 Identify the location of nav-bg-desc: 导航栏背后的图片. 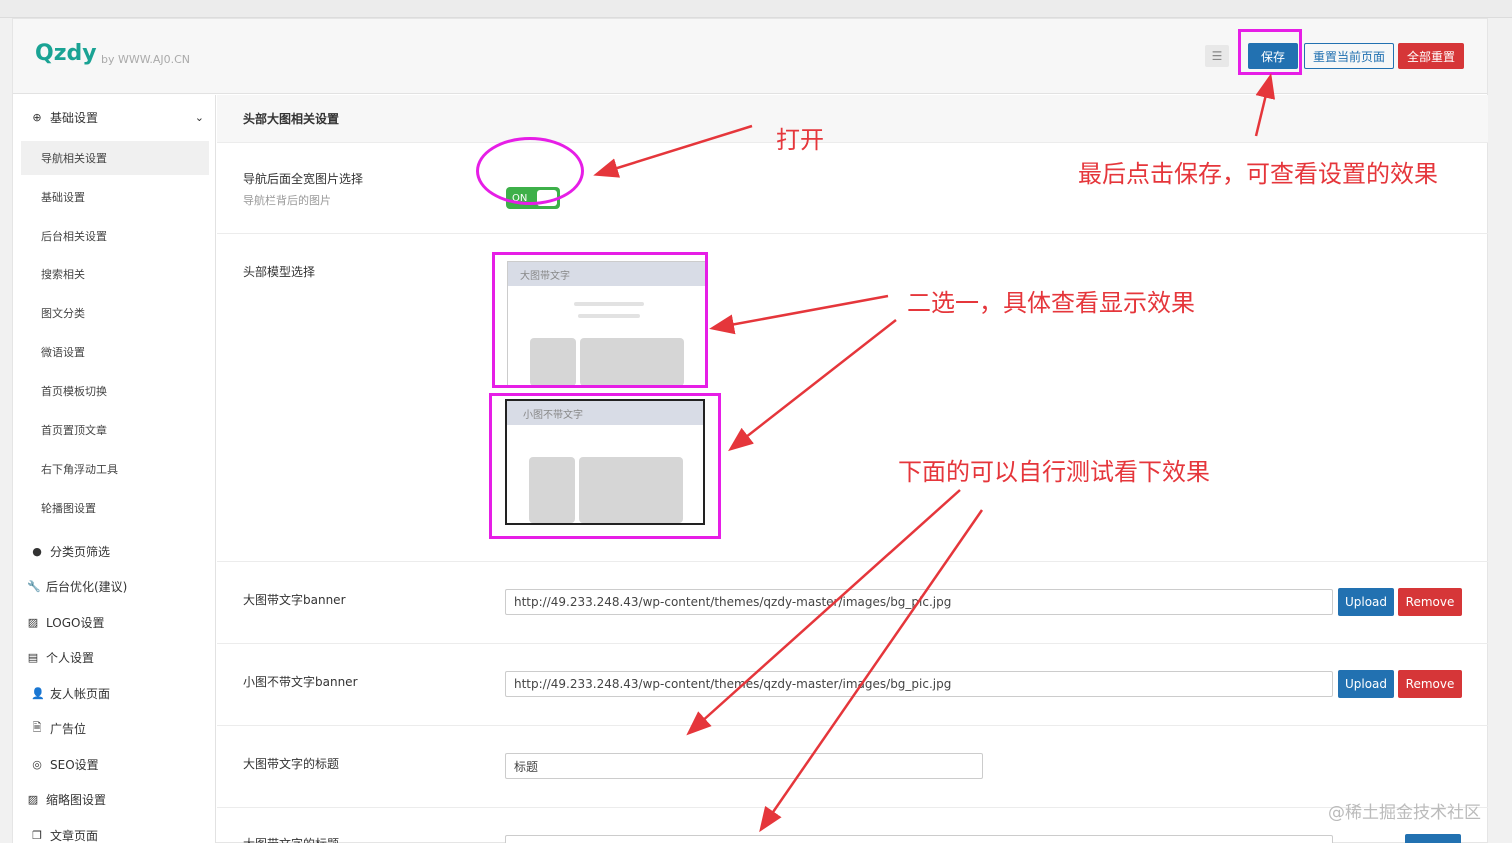
(287, 200).